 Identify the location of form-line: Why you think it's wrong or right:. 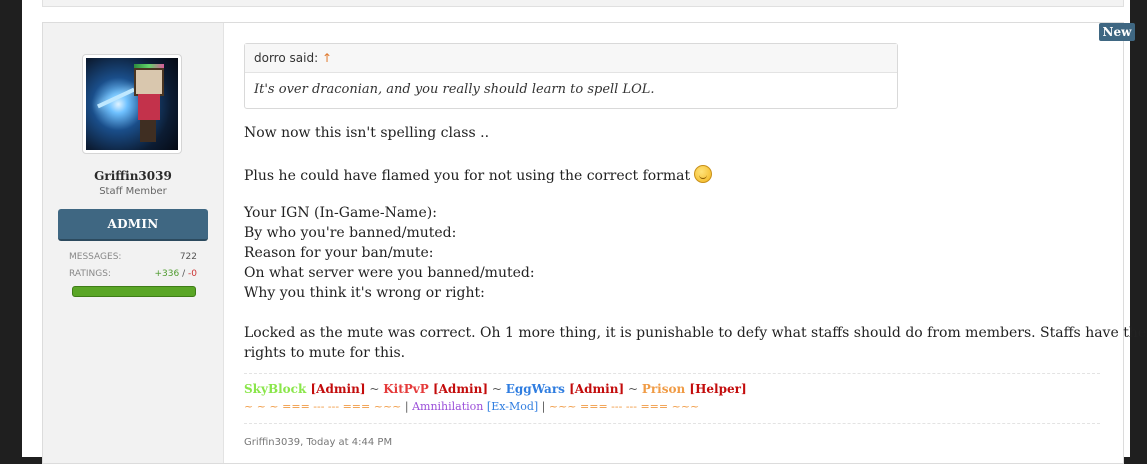
(364, 293).